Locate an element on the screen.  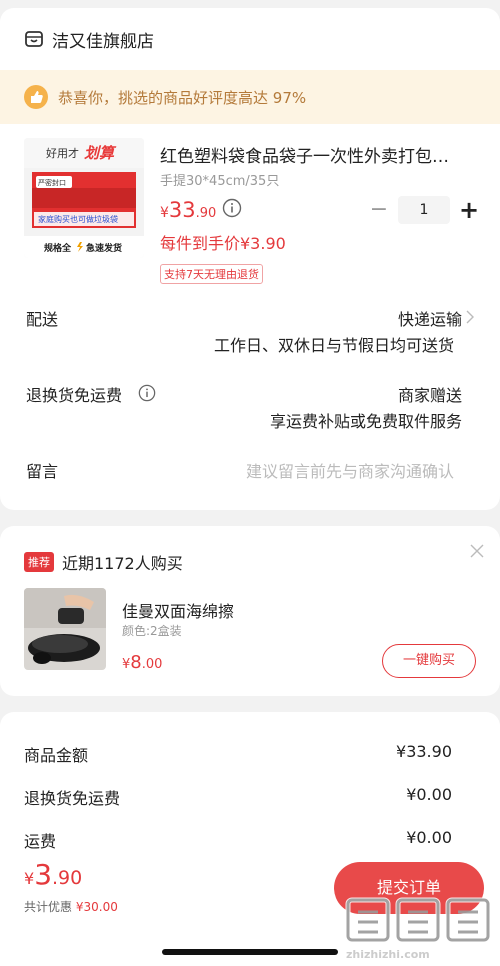
quantity-input: 1 is located at coordinates (424, 210).